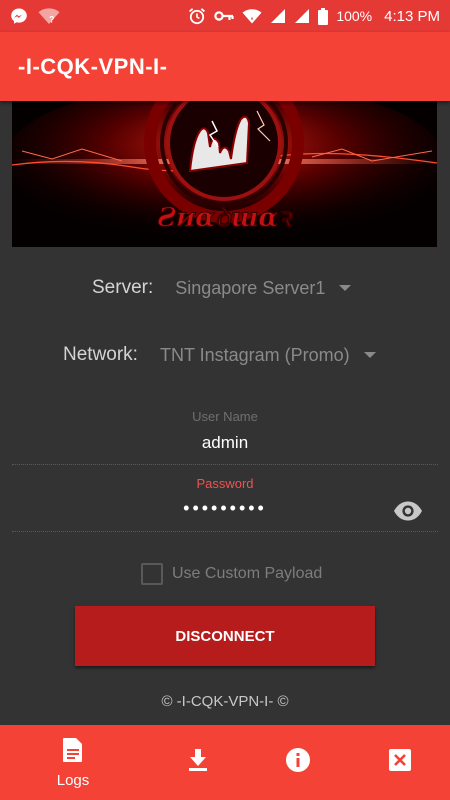 This screenshot has width=450, height=800. I want to click on custom-payload-checkbox, so click(152, 574).